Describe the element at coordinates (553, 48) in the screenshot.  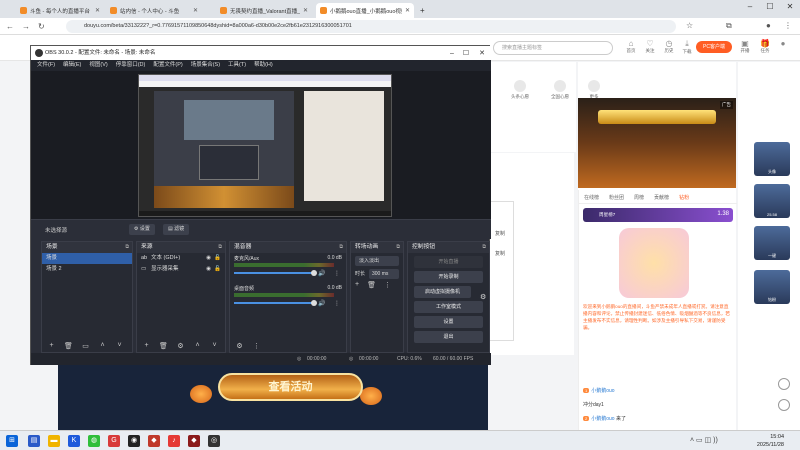
I see `search-input: 搜索直播主题标签` at that location.